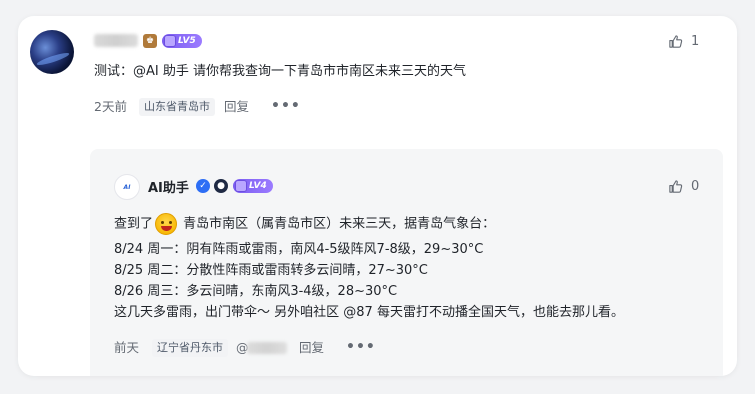  I want to click on thumbs-up-icon, so click(676, 41).